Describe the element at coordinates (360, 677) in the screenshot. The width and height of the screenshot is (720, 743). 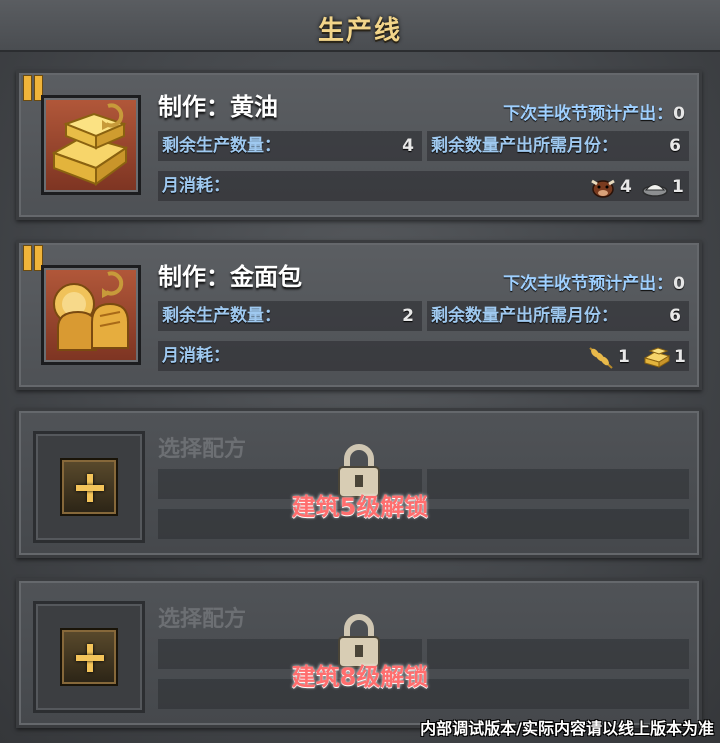
I see `unlock-requirement: 建筑8级解锁` at that location.